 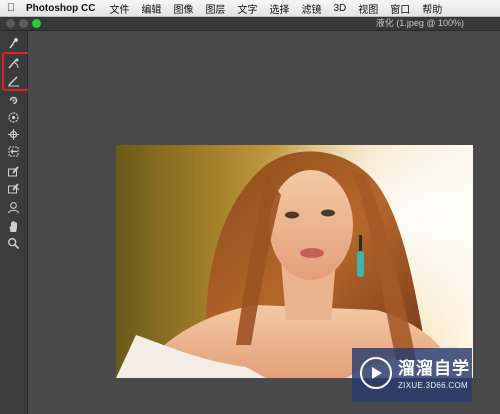 What do you see at coordinates (13, 134) in the screenshot?
I see `bloat-tool-icon` at bounding box center [13, 134].